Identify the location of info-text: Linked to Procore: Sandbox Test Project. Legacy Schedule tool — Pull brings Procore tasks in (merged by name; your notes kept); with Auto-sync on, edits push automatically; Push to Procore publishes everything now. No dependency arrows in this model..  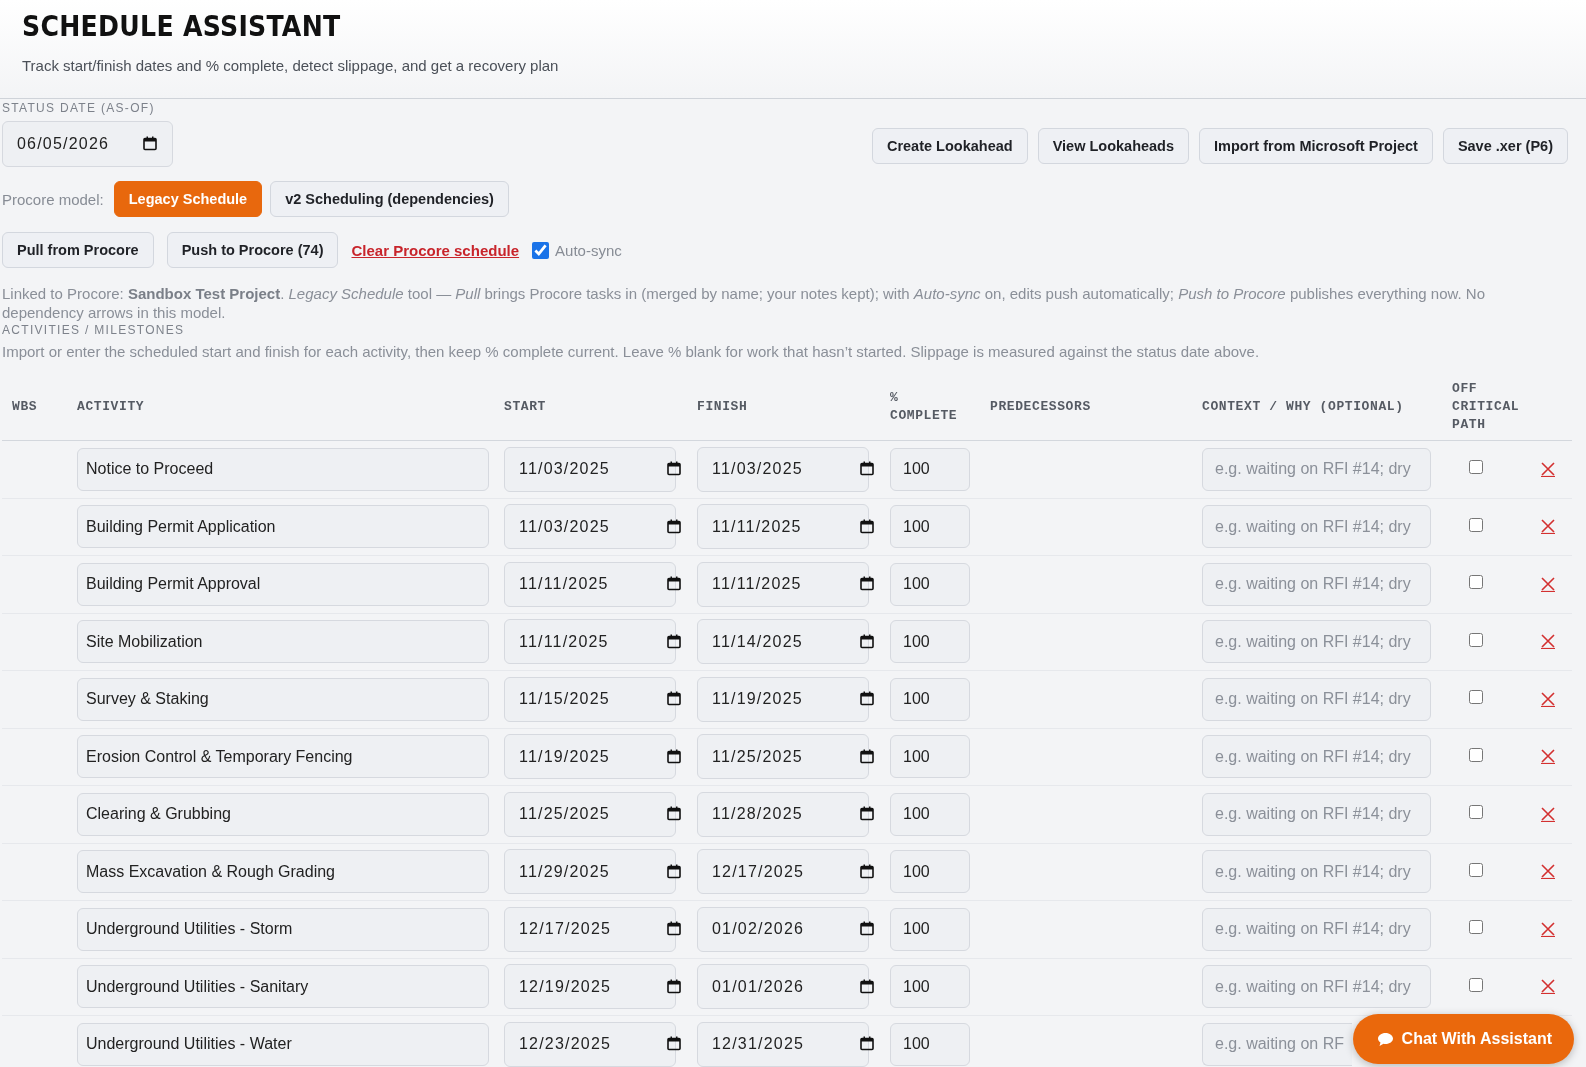
(744, 303).